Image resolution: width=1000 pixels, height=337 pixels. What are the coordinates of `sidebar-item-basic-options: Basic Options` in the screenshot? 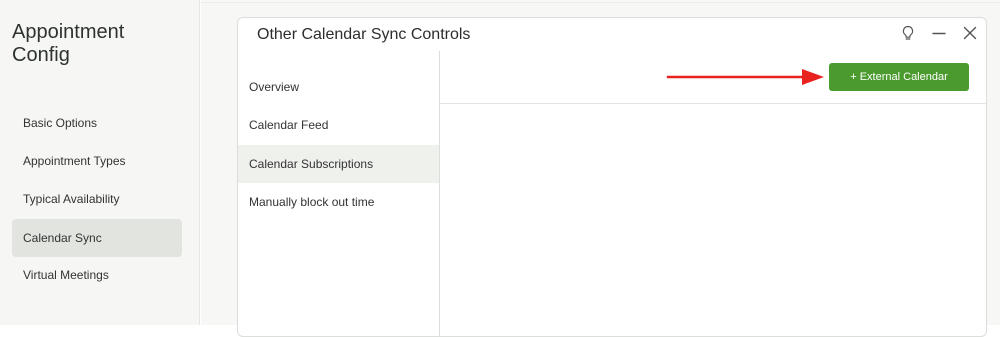 It's located at (97, 123).